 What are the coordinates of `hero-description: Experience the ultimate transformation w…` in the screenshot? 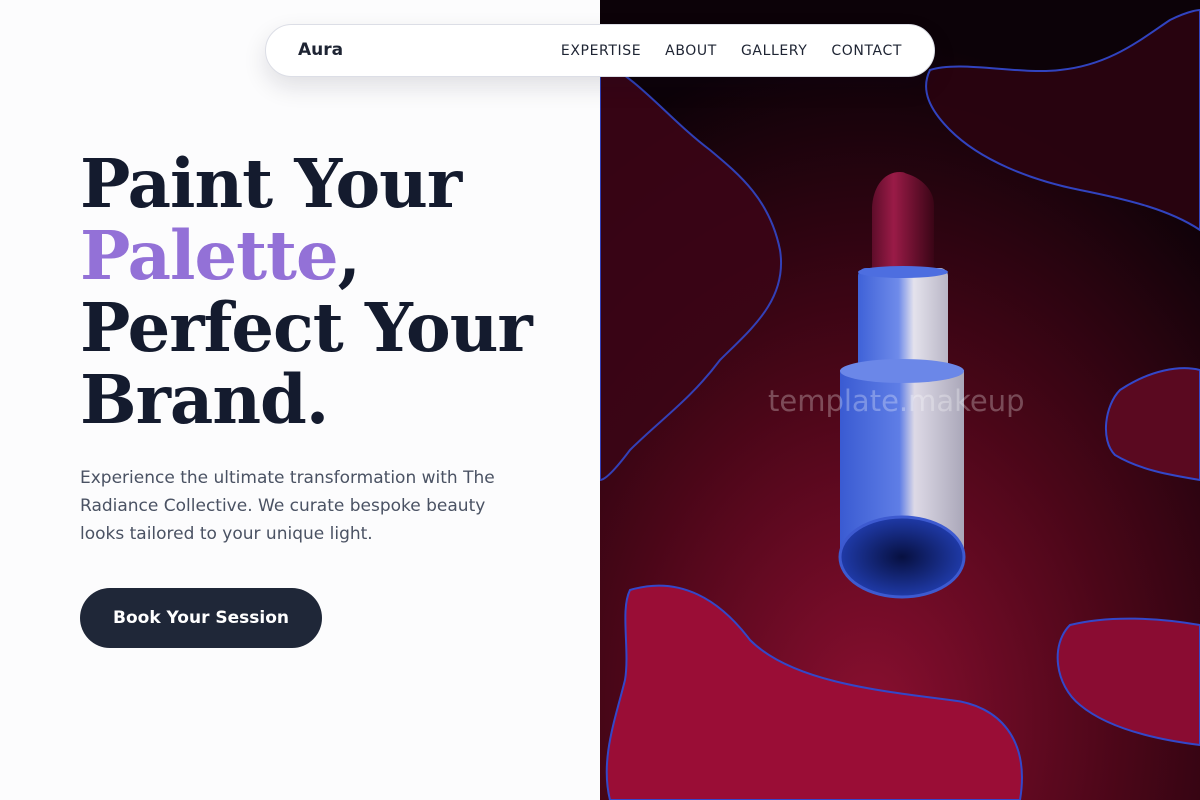 It's located at (287, 506).